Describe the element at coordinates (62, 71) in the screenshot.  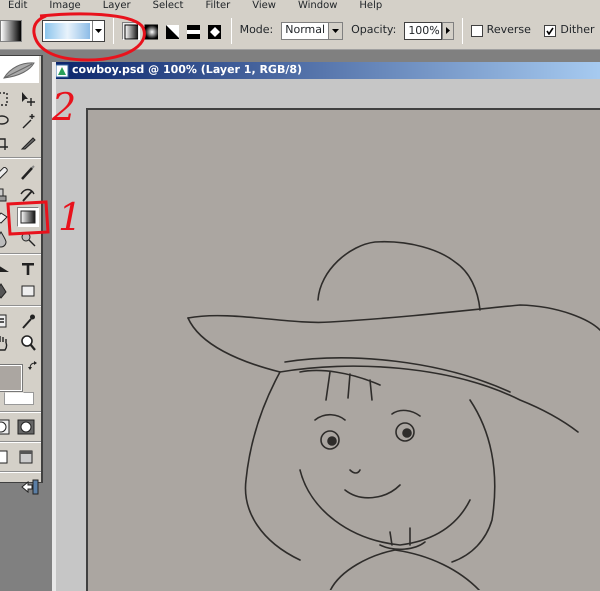
I see `document-icon` at that location.